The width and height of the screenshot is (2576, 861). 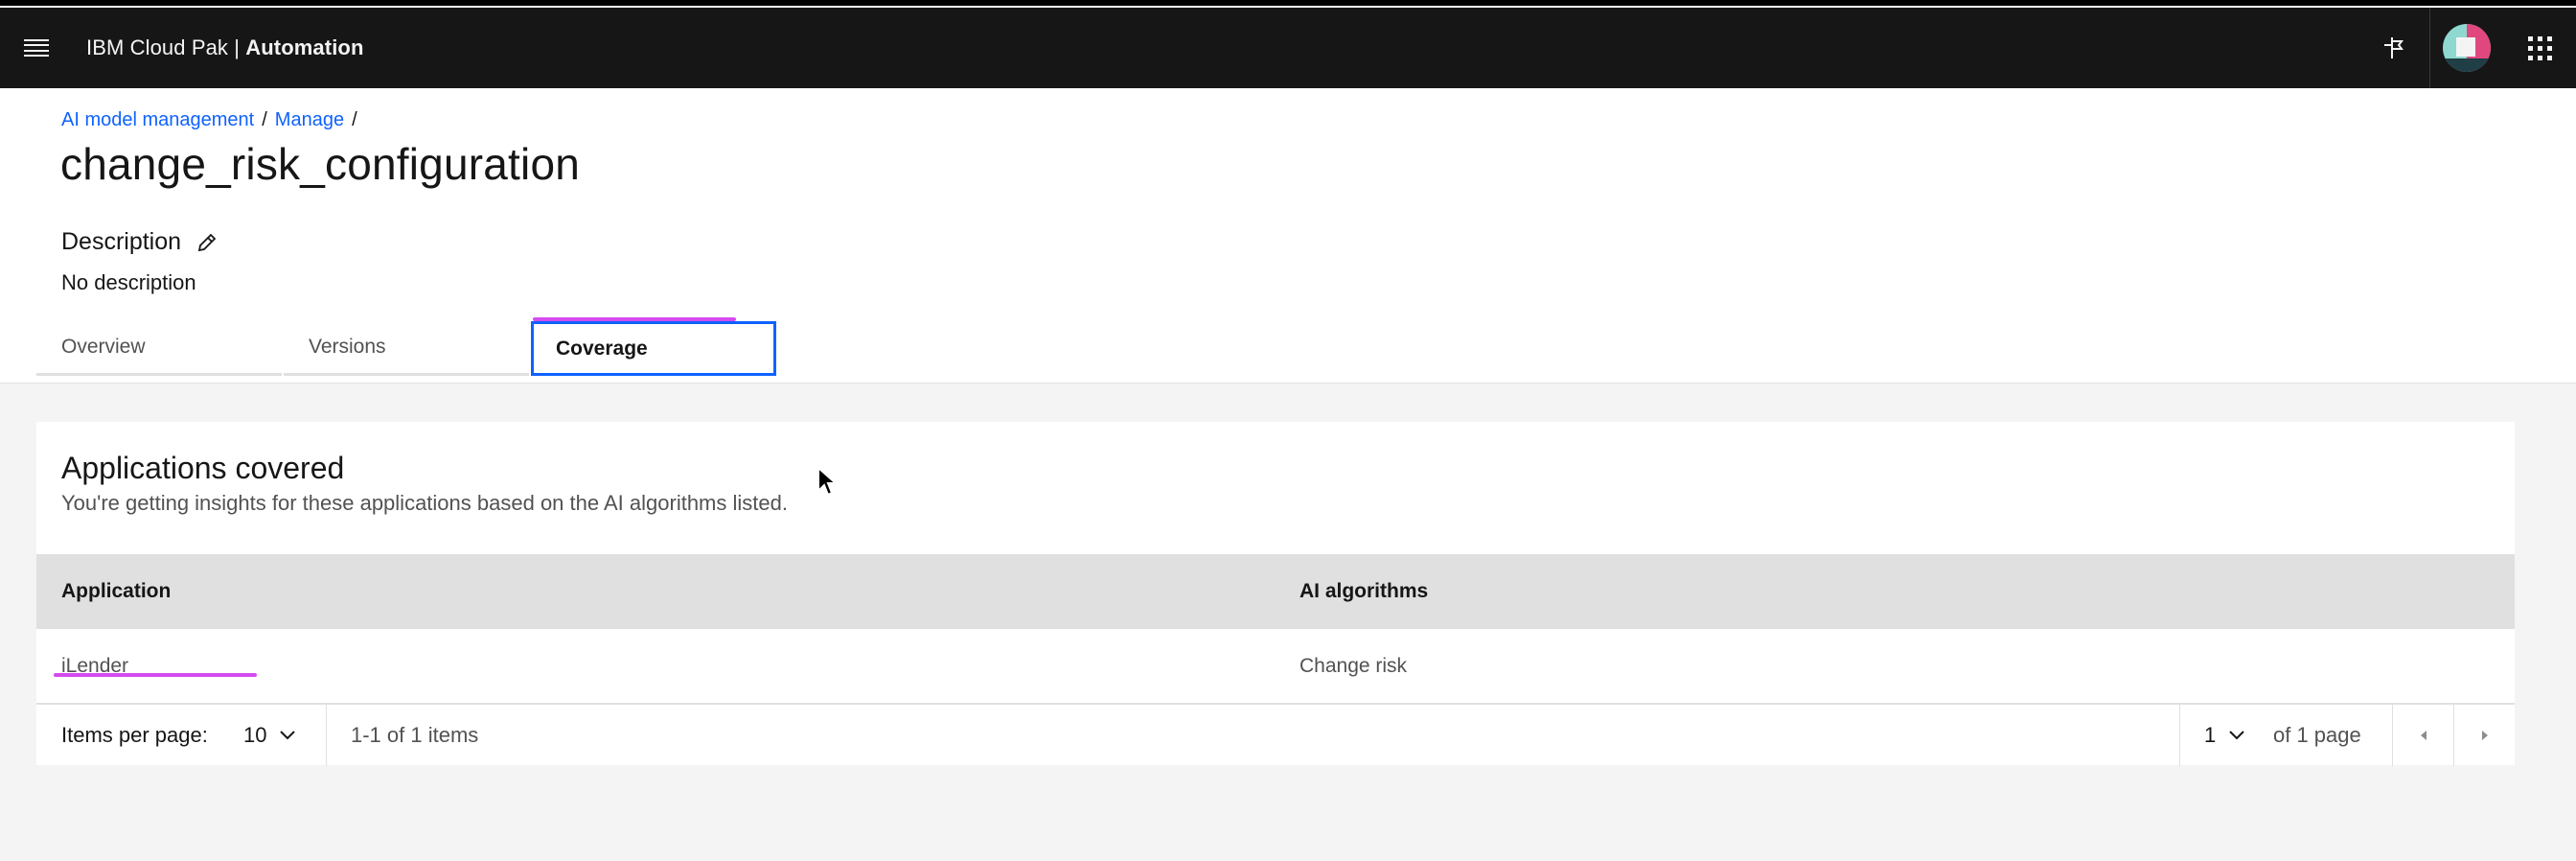 What do you see at coordinates (158, 120) in the screenshot?
I see `breadcrumb-ai-model-management: AI model management` at bounding box center [158, 120].